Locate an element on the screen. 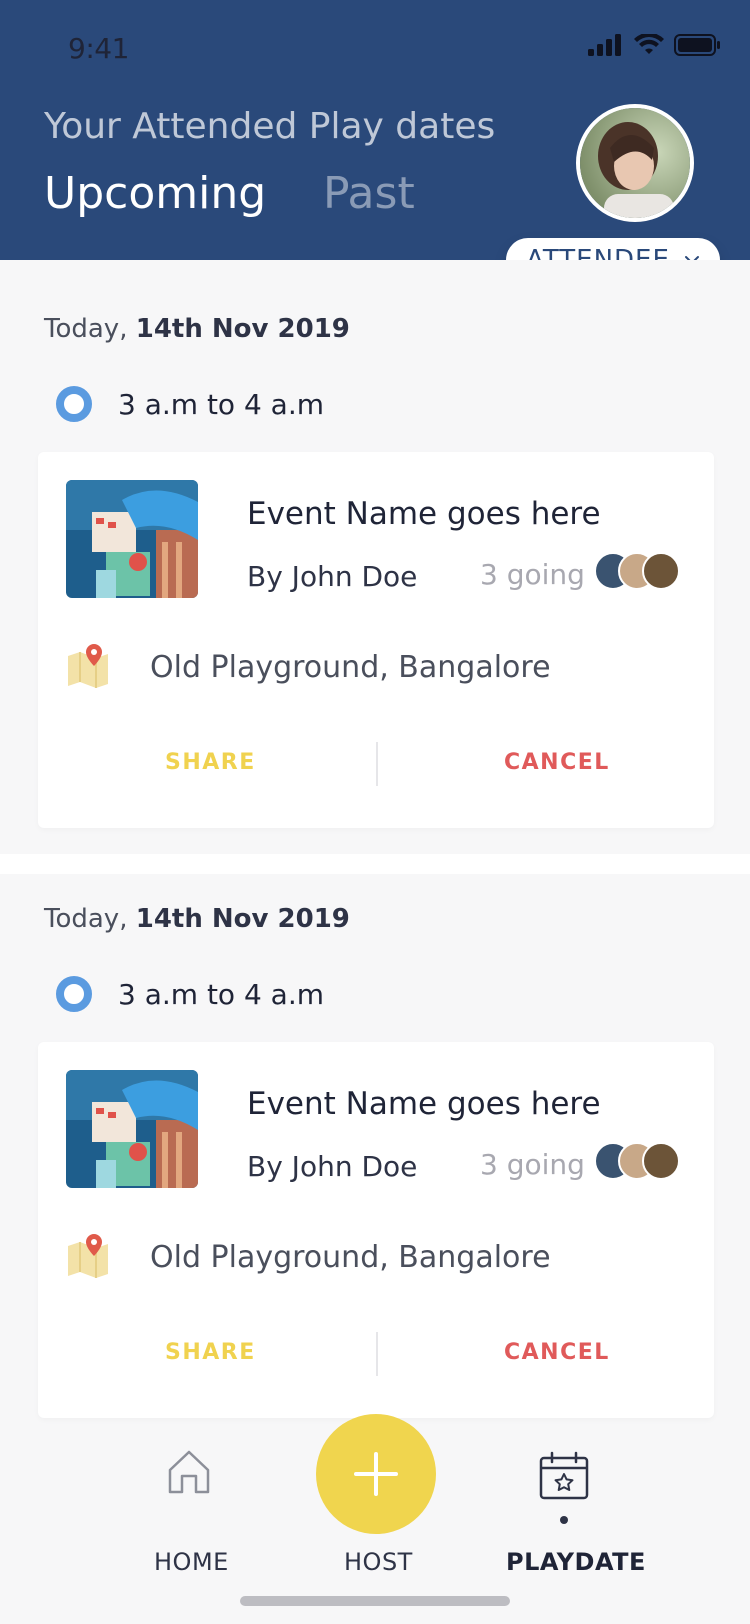 The height and width of the screenshot is (1624, 750). signal-icon is located at coordinates (604, 45).